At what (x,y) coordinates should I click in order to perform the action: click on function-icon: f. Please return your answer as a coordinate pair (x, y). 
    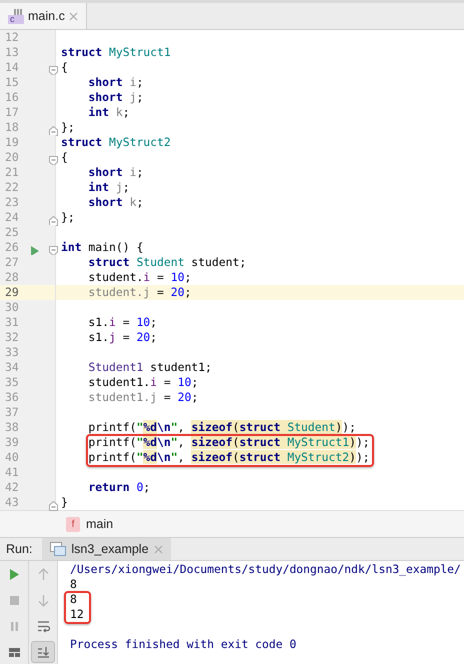
    Looking at the image, I should click on (73, 524).